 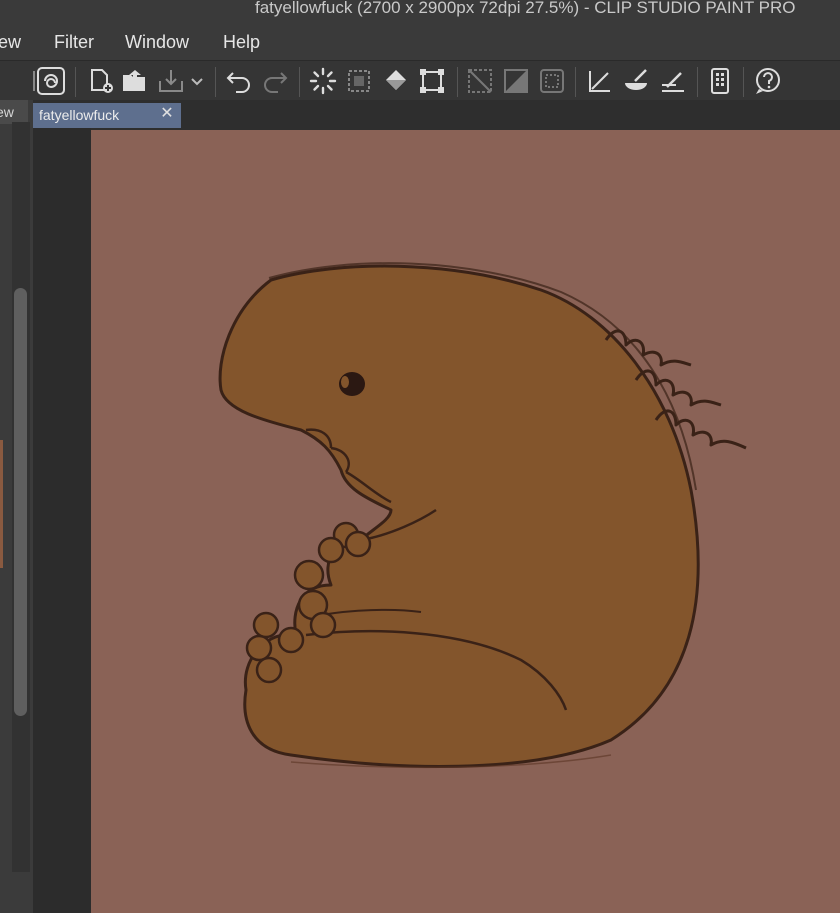 I want to click on brush-icon, so click(x=636, y=81).